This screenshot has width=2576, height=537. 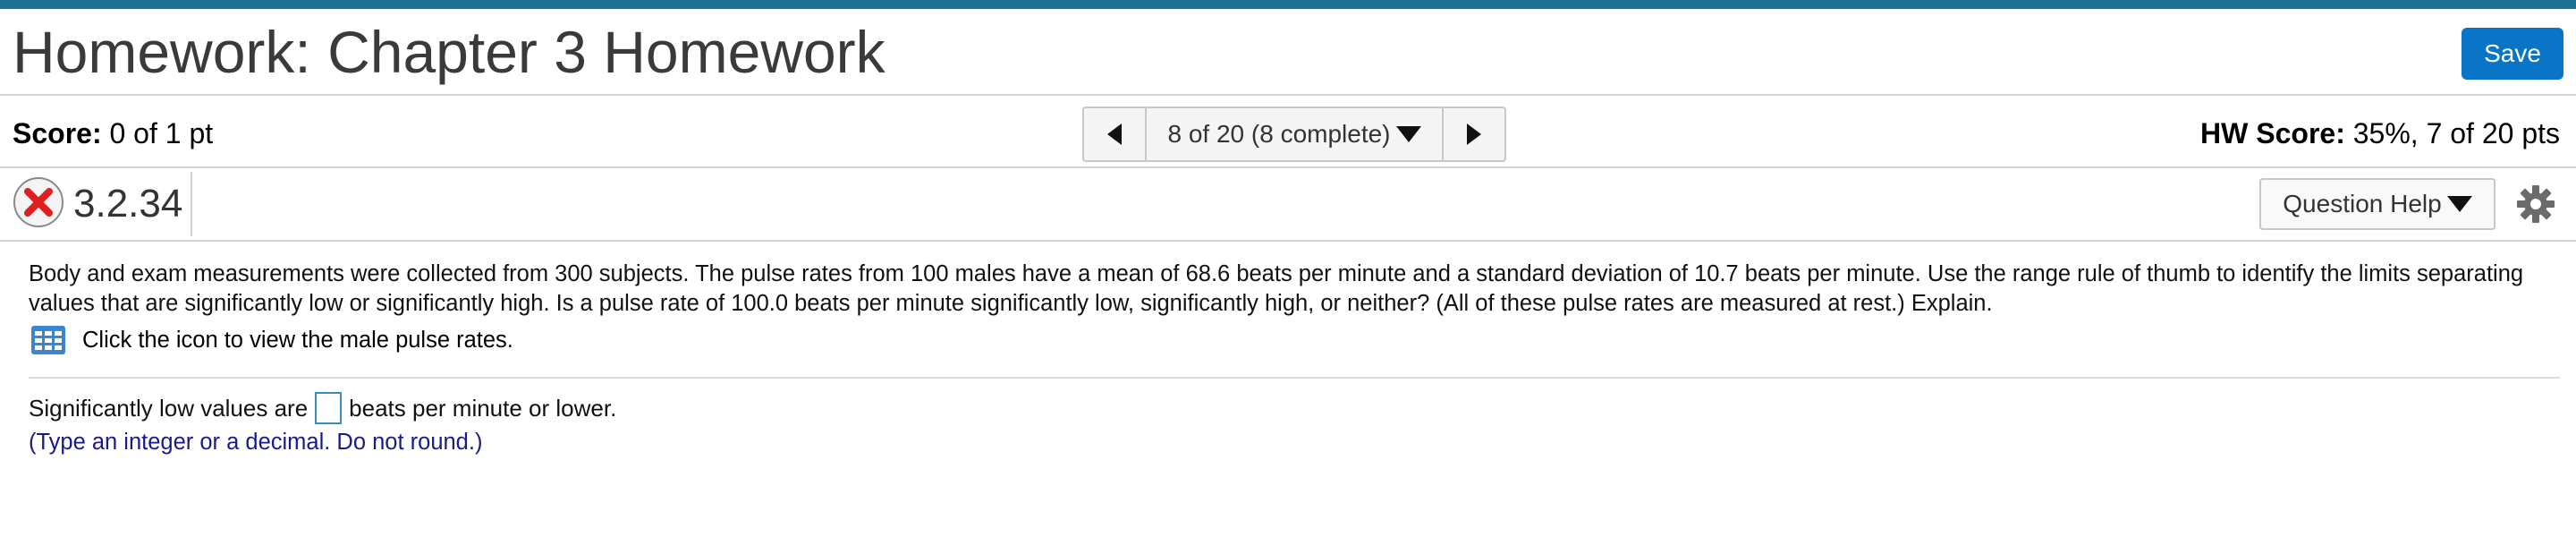 I want to click on hw-score-value: 35%, 7 of 20 pts, so click(x=2456, y=133).